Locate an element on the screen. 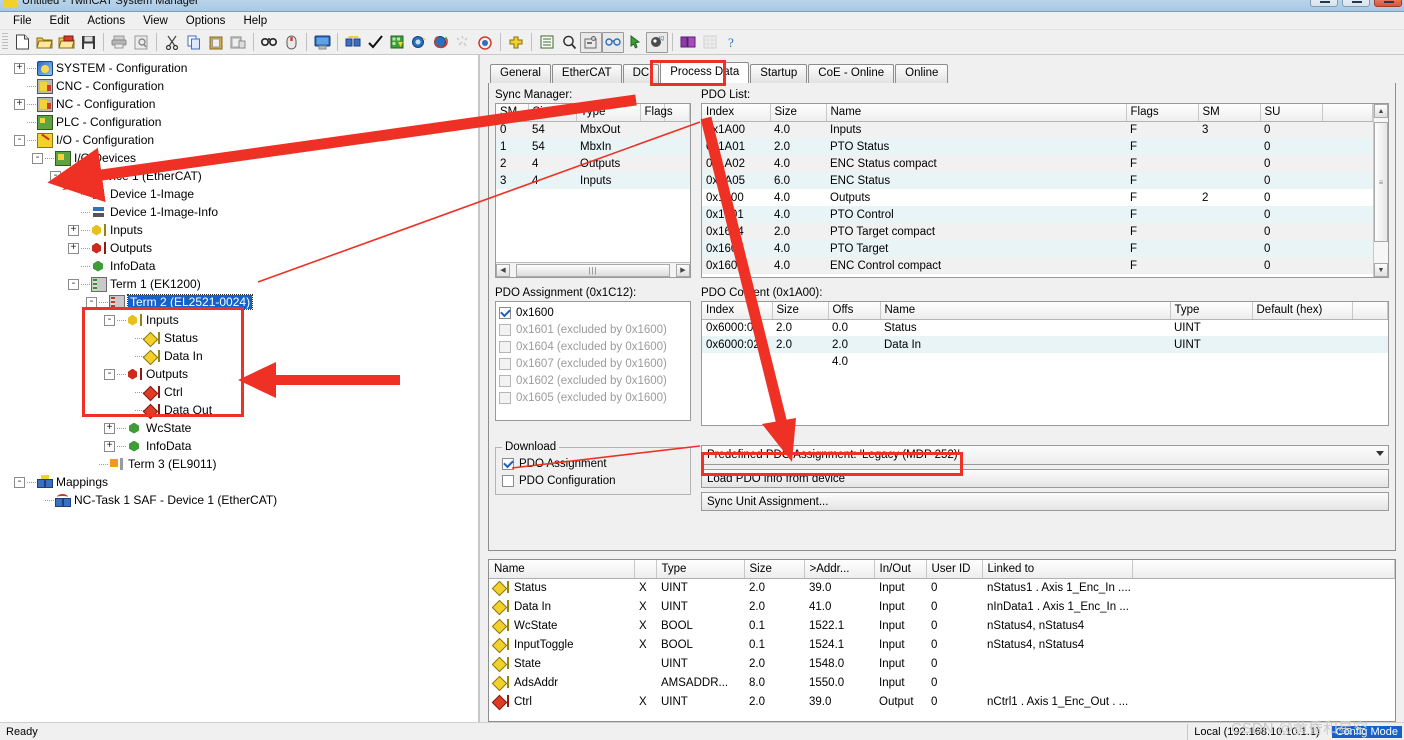 This screenshot has height=740, width=1404. tree-node: Term 3 (EL9011) is located at coordinates (241, 464).